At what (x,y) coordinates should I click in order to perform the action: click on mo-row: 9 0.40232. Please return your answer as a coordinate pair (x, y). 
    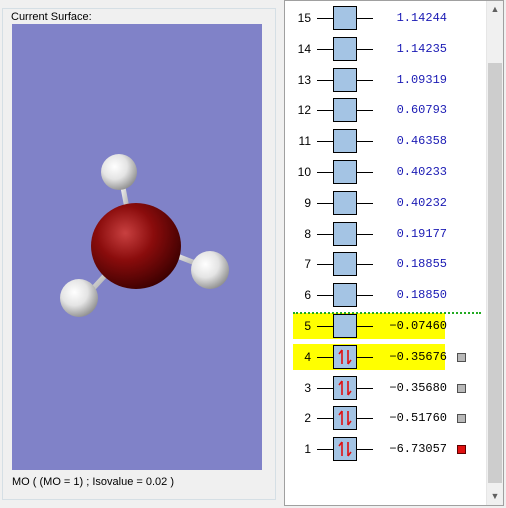
    Looking at the image, I should click on (385, 203).